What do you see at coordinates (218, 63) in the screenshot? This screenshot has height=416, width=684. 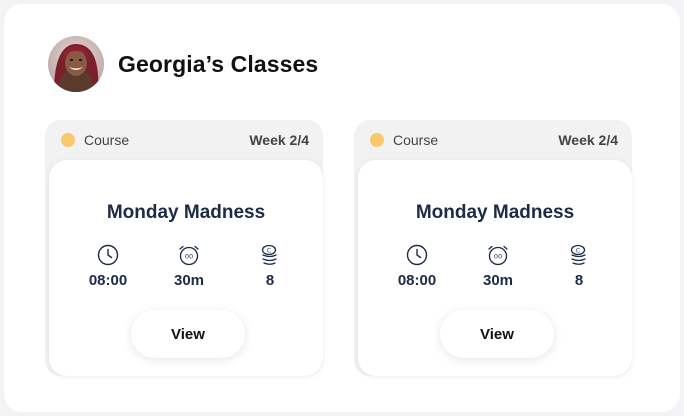 I see `page-title: Georgia’s Classes` at bounding box center [218, 63].